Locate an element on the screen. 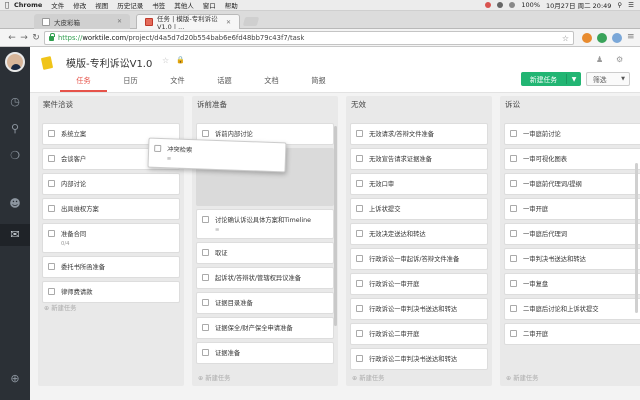  menu-history: 历史记录 is located at coordinates (130, 5).